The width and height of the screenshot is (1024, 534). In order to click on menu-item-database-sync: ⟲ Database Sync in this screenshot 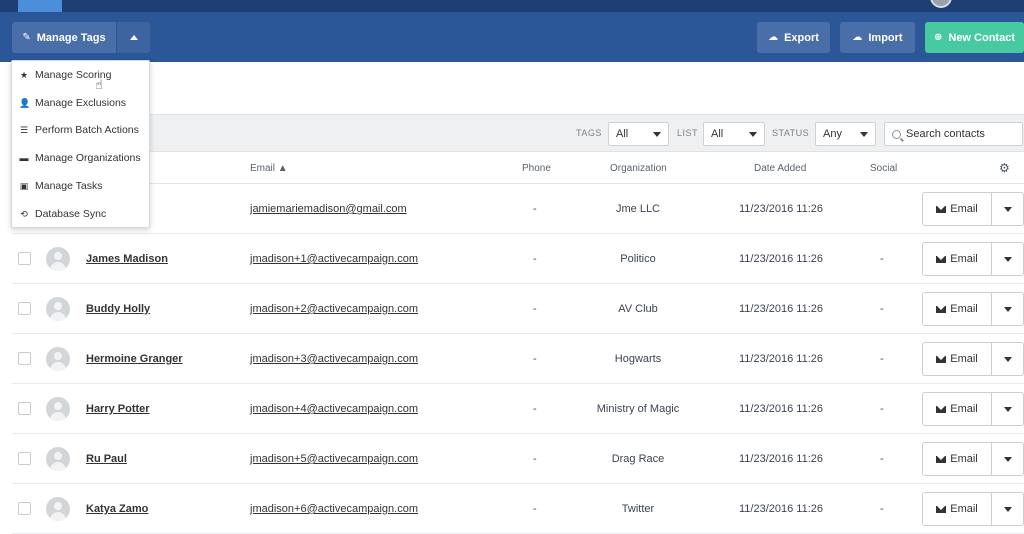, I will do `click(81, 214)`.